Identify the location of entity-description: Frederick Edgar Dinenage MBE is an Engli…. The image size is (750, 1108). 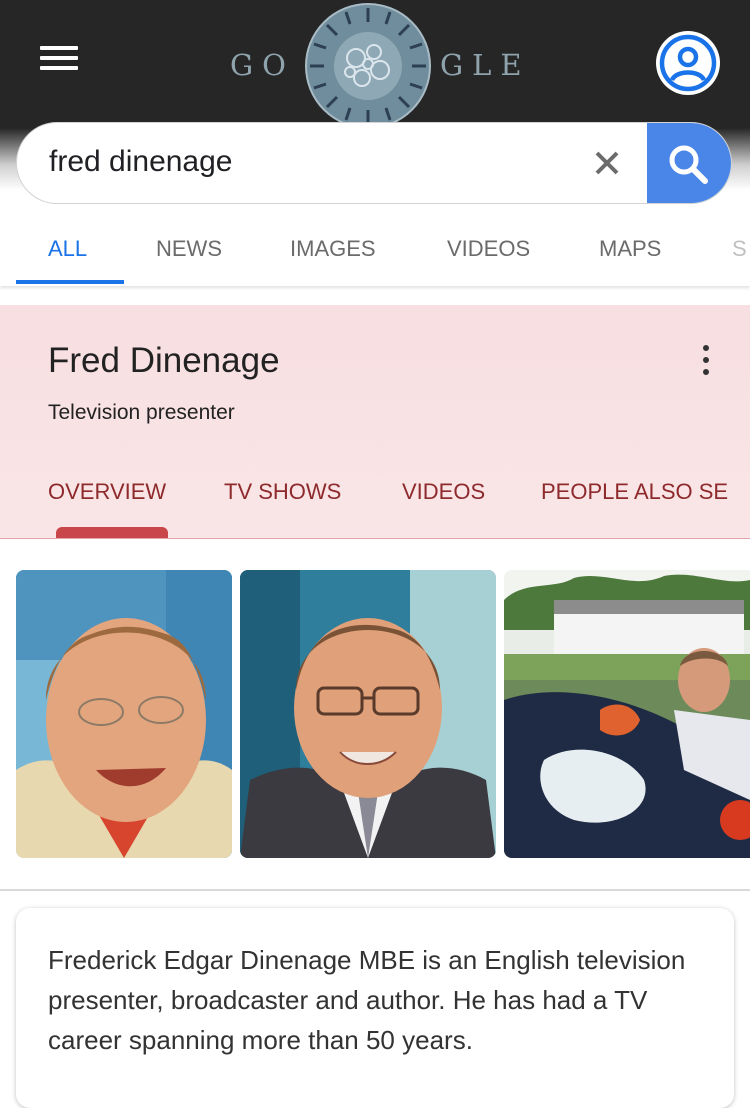
(367, 1000).